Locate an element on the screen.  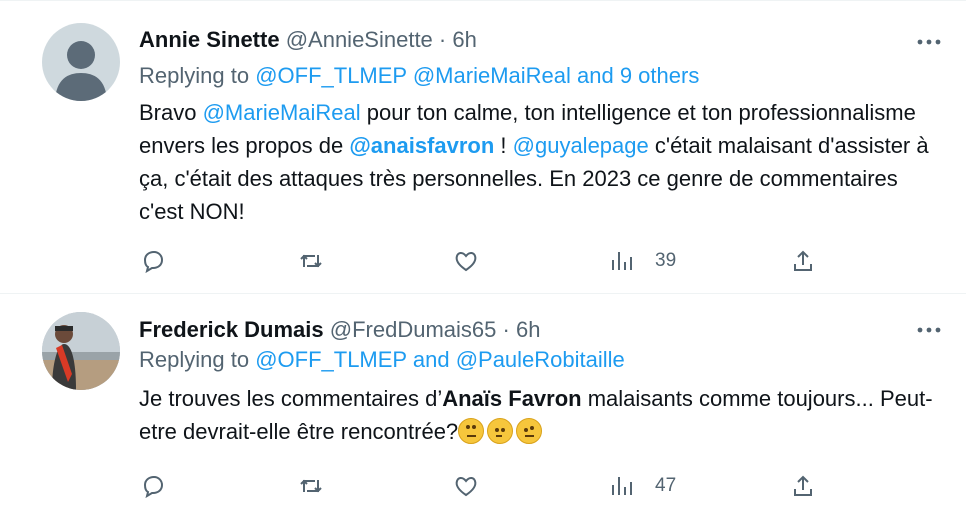
profile-photo-icon is located at coordinates (81, 351).